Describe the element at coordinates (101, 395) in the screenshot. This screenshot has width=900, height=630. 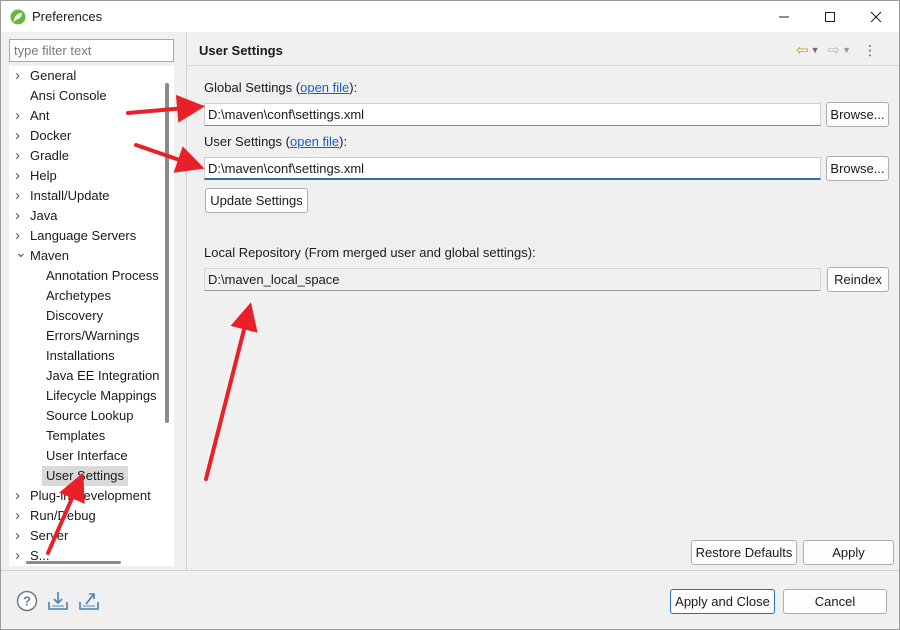
I see `tree-item-label: Lifecycle Mappings` at that location.